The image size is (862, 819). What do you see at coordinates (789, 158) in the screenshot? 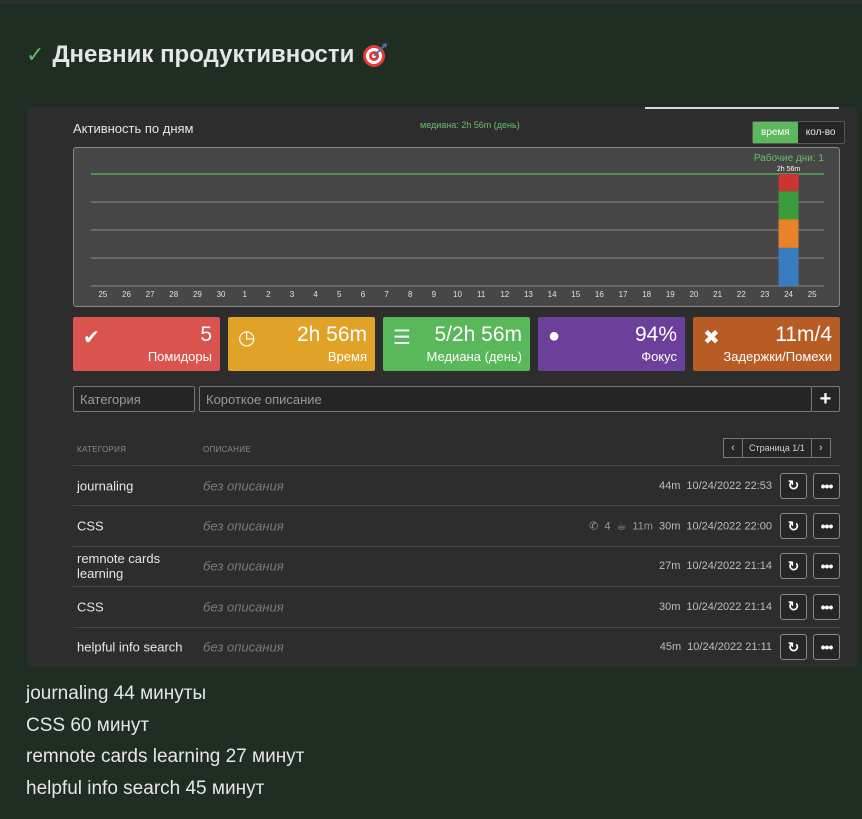
I see `workdays-label: Рабочие дни: 1` at bounding box center [789, 158].